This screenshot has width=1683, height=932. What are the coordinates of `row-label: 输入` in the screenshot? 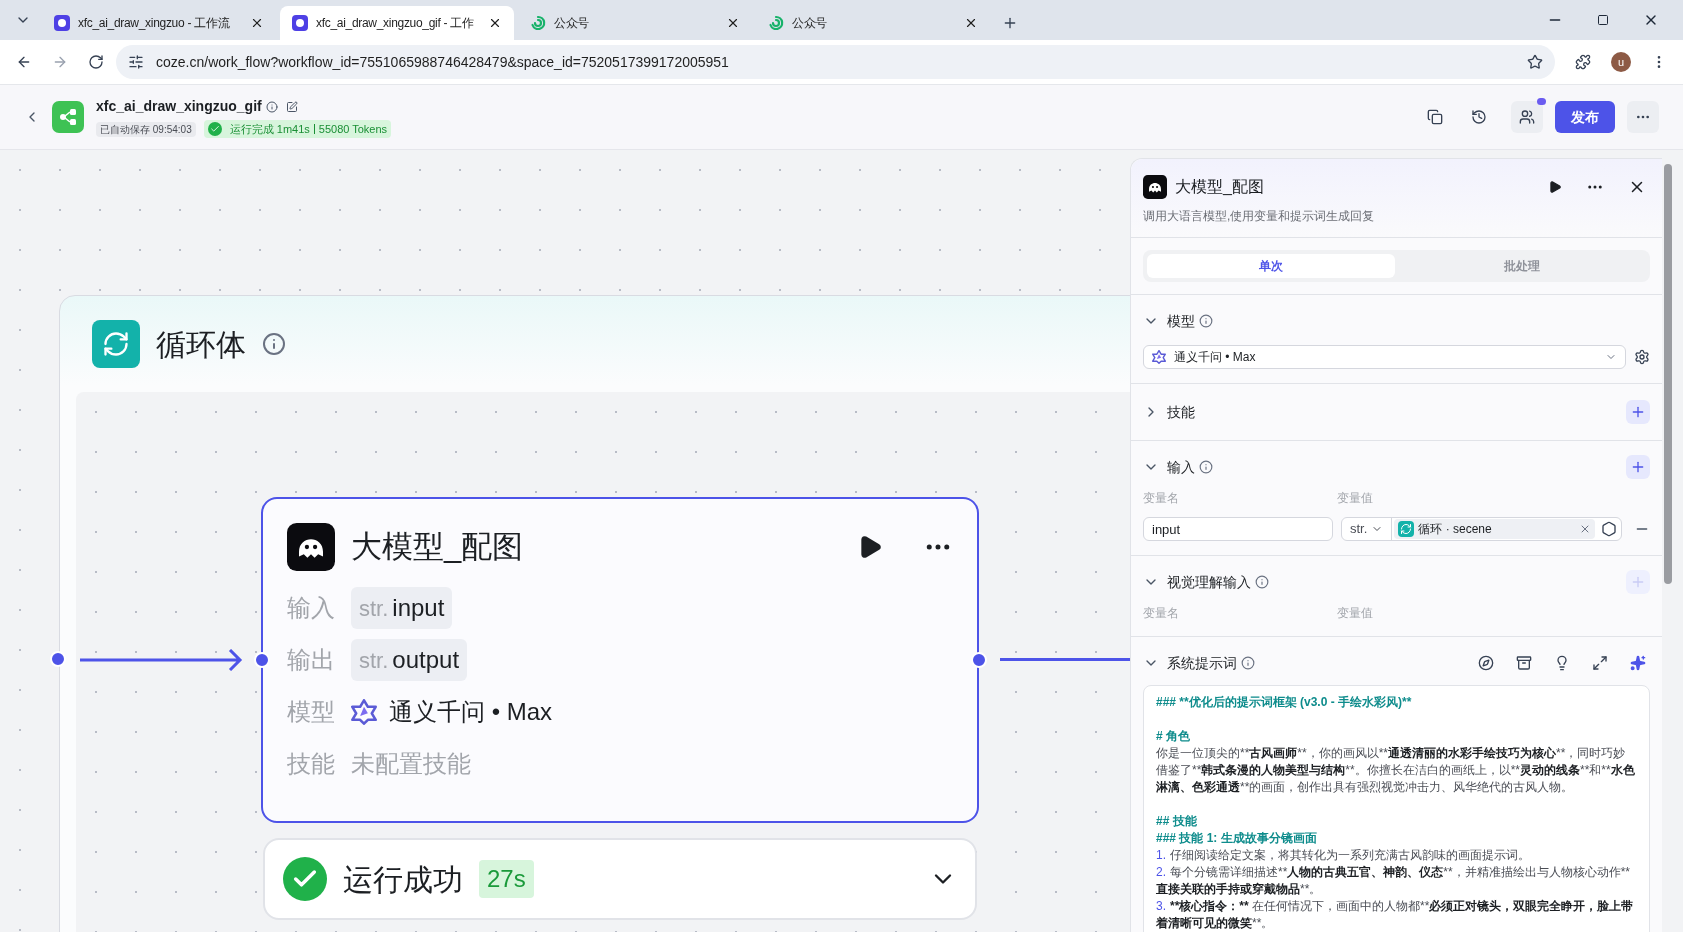 It's located at (311, 608).